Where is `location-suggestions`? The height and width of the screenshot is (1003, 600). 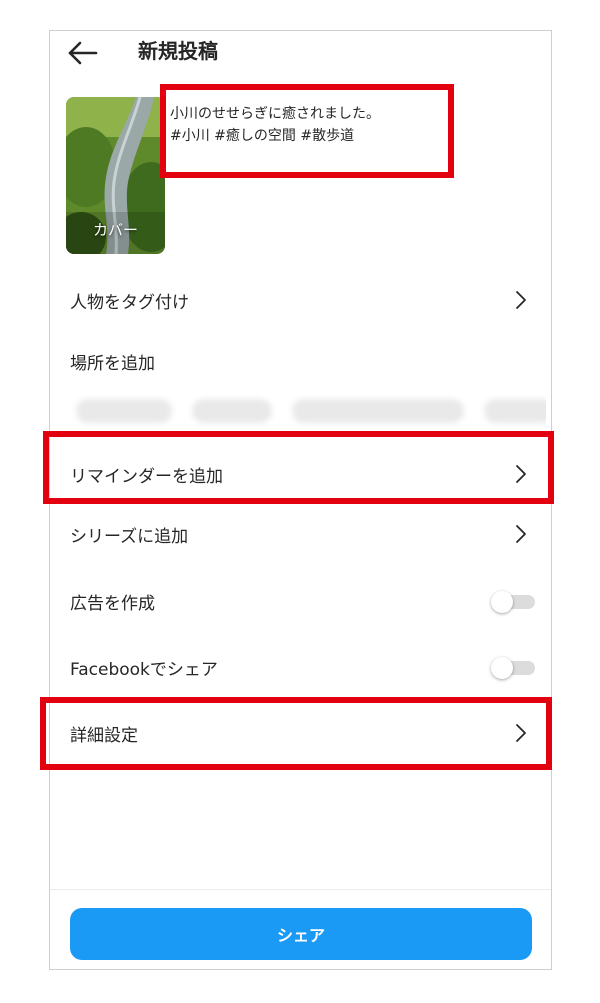 location-suggestions is located at coordinates (306, 411).